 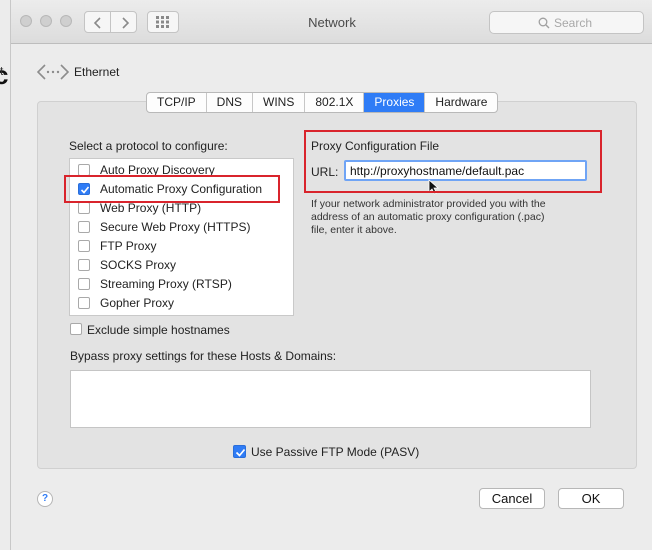 What do you see at coordinates (53, 72) in the screenshot?
I see `ethernet-arrows-icon` at bounding box center [53, 72].